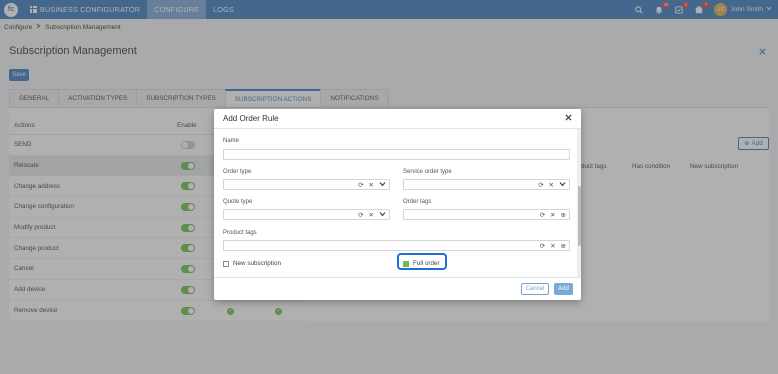 The height and width of the screenshot is (374, 778). I want to click on order-type-label: Order type, so click(237, 172).